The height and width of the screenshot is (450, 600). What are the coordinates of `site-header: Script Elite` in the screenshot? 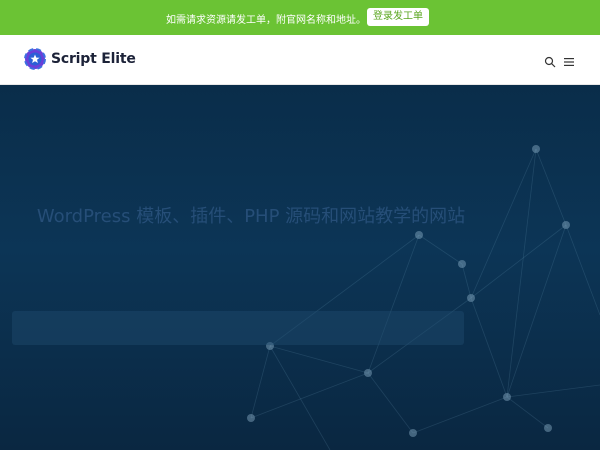 It's located at (300, 60).